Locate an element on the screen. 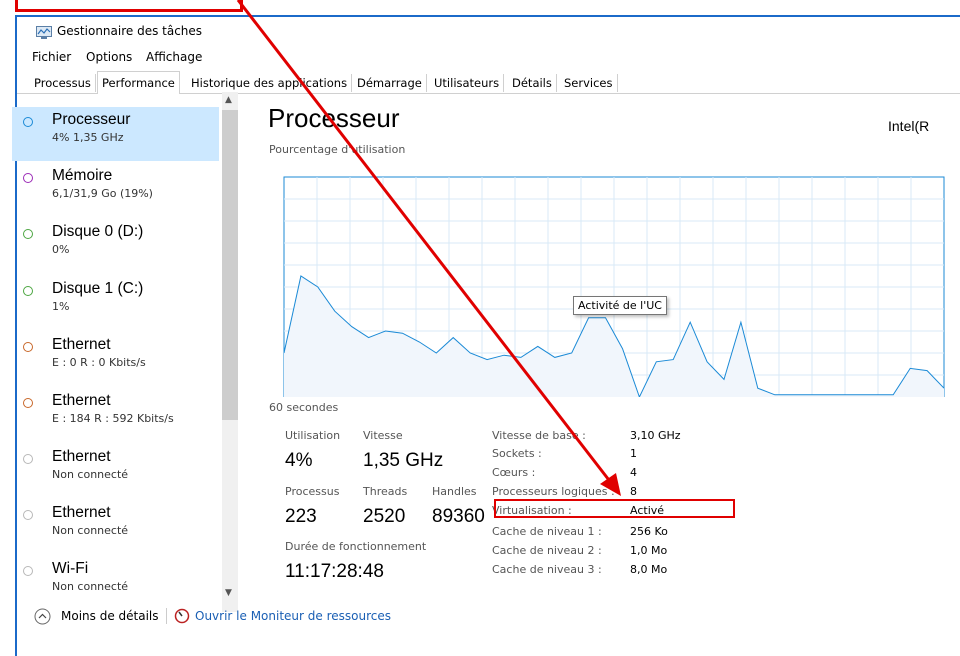  time-span-label: 60 secondes is located at coordinates (304, 407).